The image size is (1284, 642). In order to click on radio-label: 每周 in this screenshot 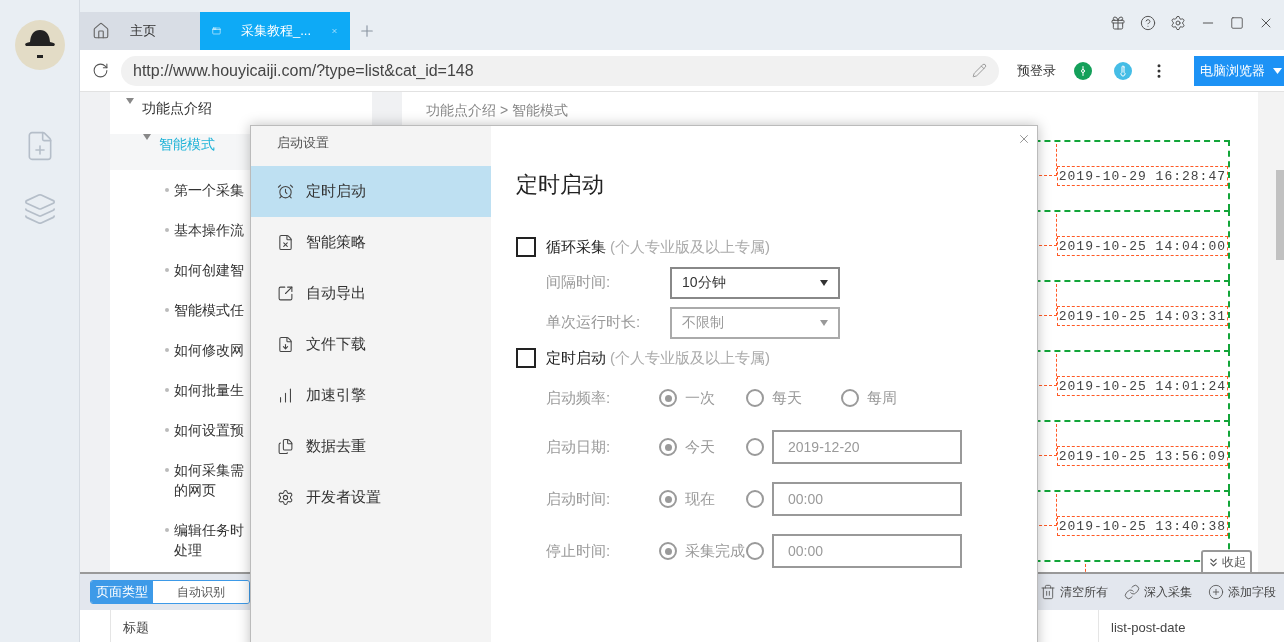, I will do `click(882, 397)`.